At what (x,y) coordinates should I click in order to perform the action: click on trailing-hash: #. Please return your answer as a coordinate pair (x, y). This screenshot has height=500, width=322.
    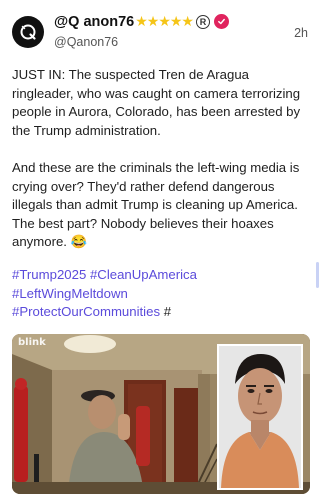
    Looking at the image, I should click on (167, 312).